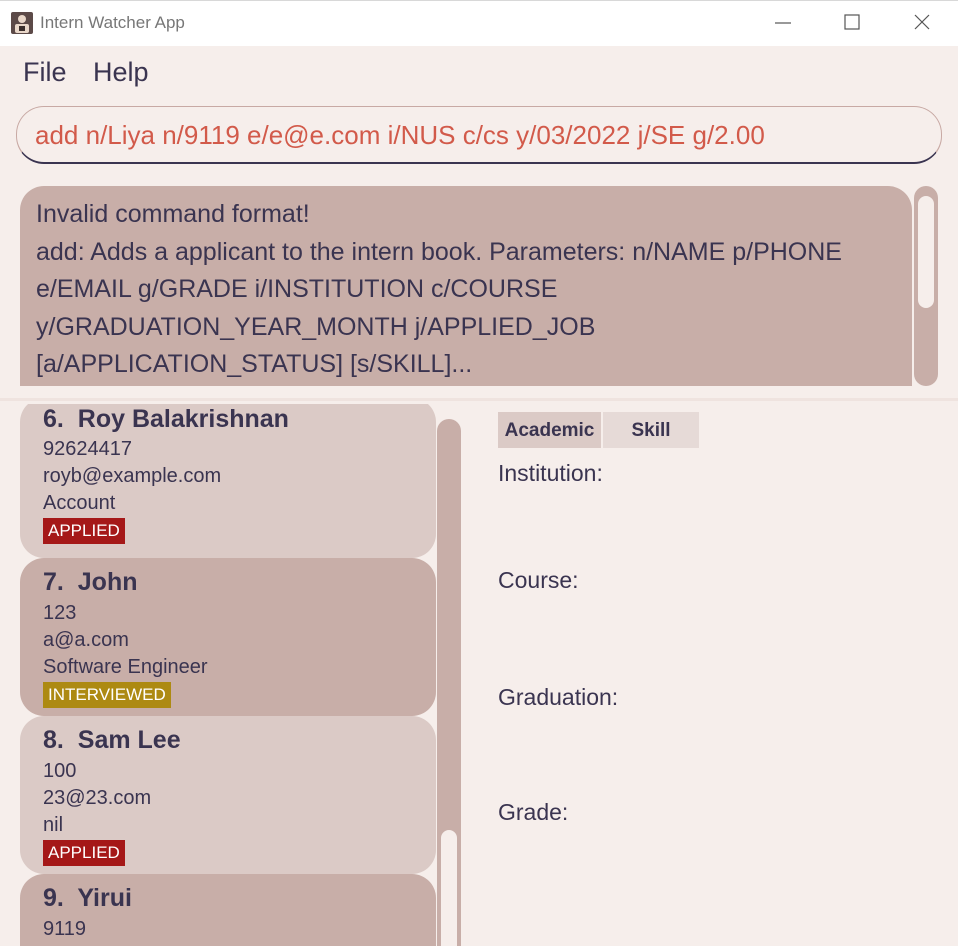 This screenshot has height=946, width=958. Describe the element at coordinates (166, 419) in the screenshot. I see `applicant-name: 6. Roy Balakrishnan` at that location.